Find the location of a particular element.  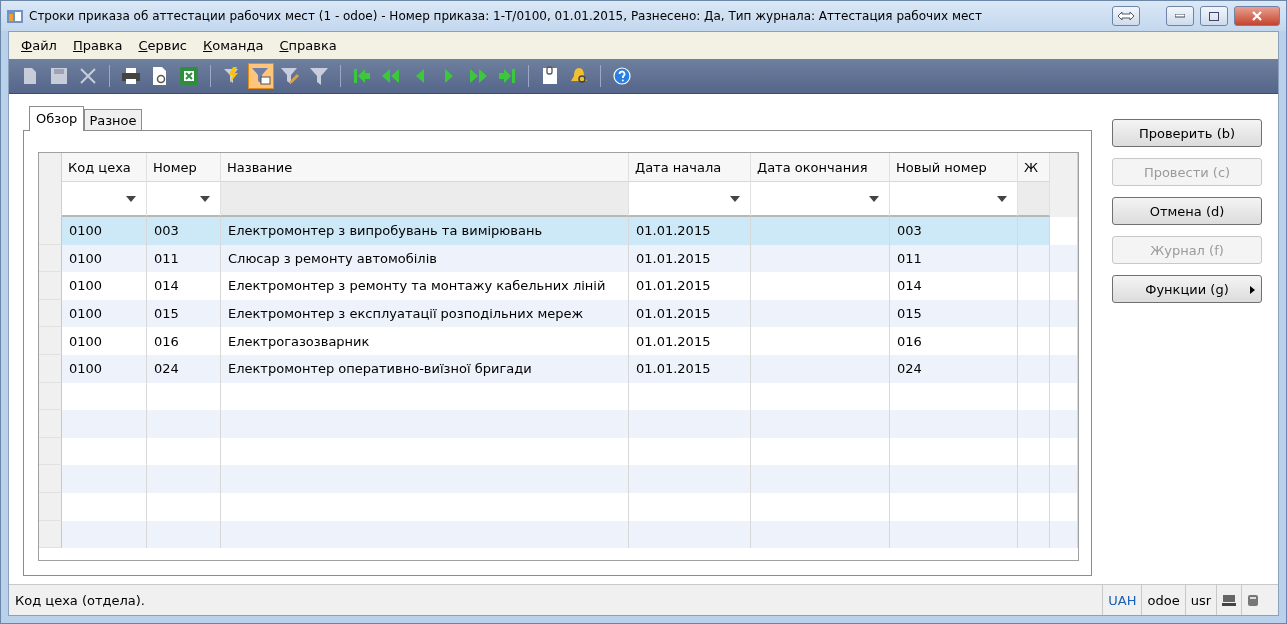

minimize-icon is located at coordinates (1180, 16).